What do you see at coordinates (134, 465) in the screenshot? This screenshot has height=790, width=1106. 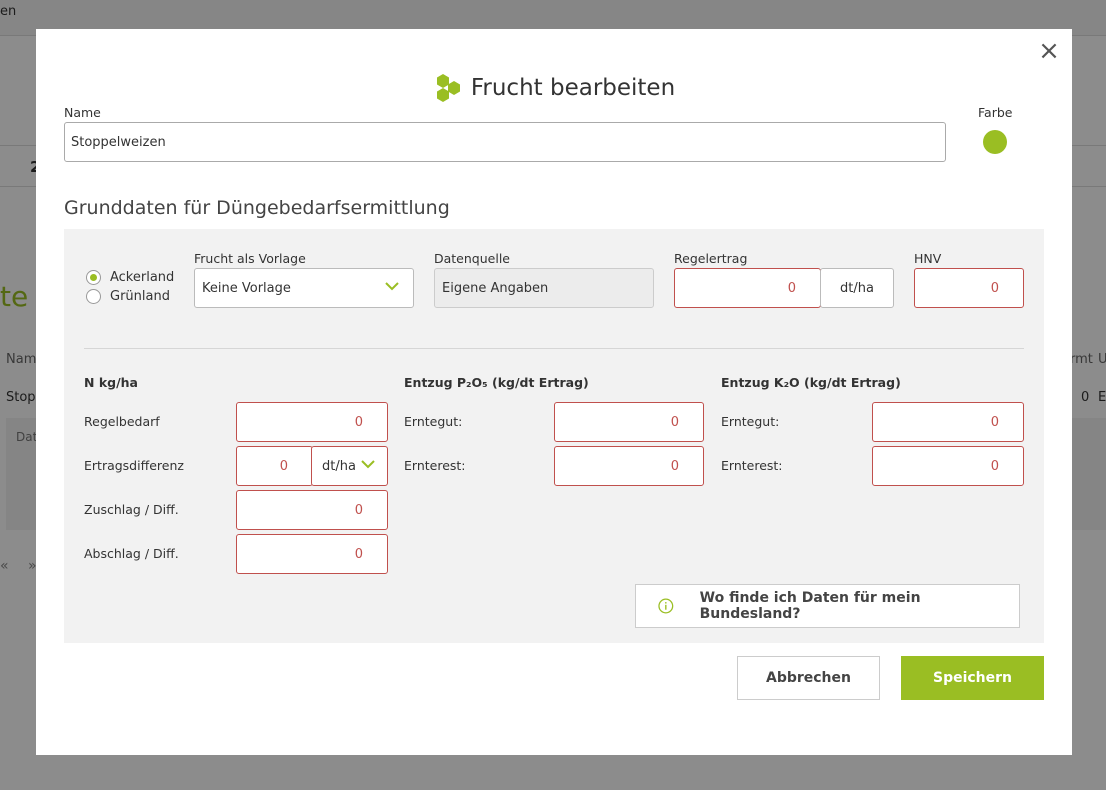 I see `ertragsdifferenz-label: Ertragsdifferenz` at bounding box center [134, 465].